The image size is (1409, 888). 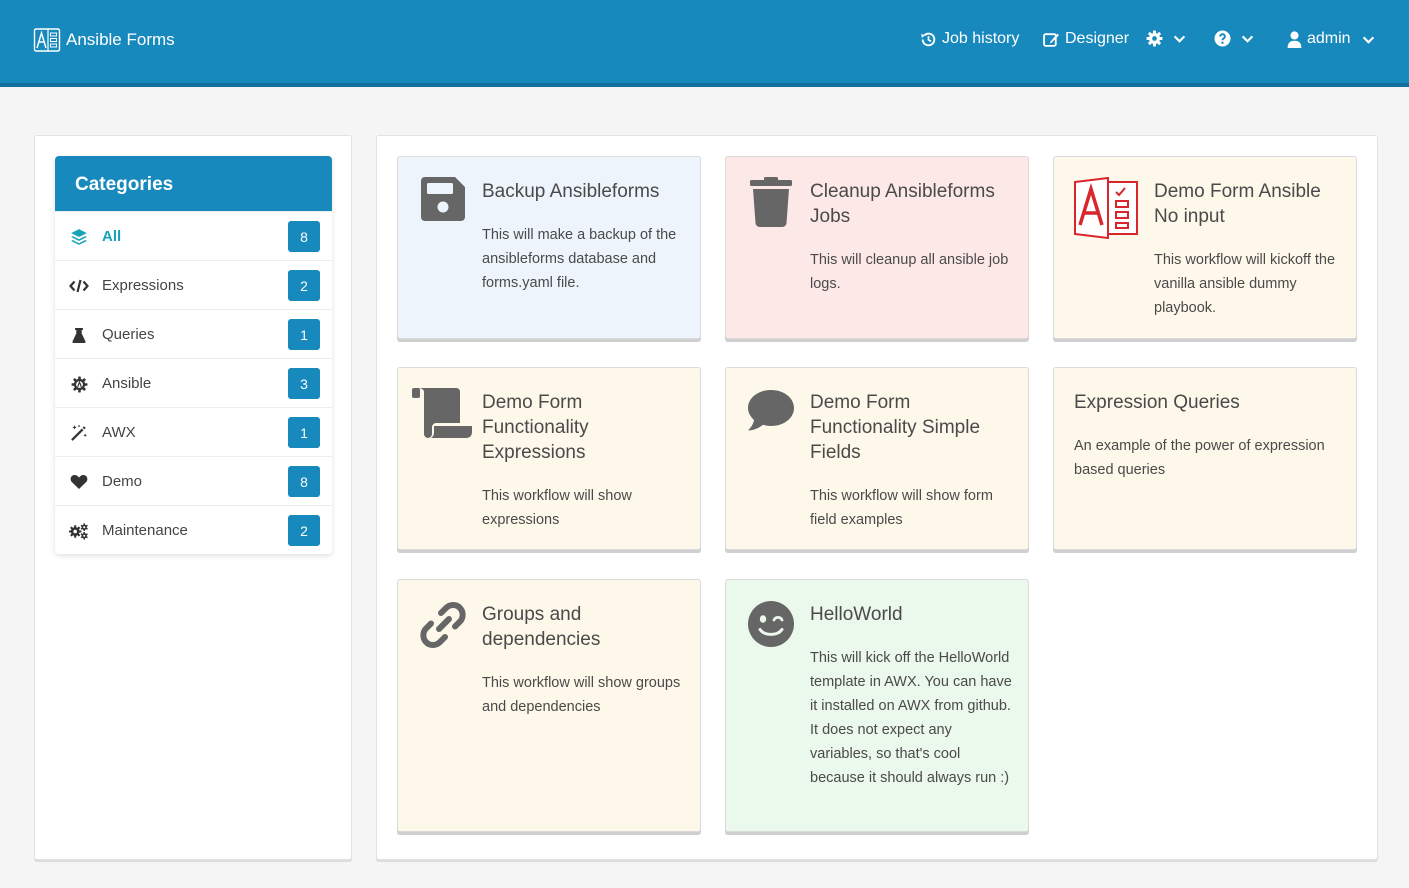 What do you see at coordinates (112, 236) in the screenshot?
I see `category-label: All` at bounding box center [112, 236].